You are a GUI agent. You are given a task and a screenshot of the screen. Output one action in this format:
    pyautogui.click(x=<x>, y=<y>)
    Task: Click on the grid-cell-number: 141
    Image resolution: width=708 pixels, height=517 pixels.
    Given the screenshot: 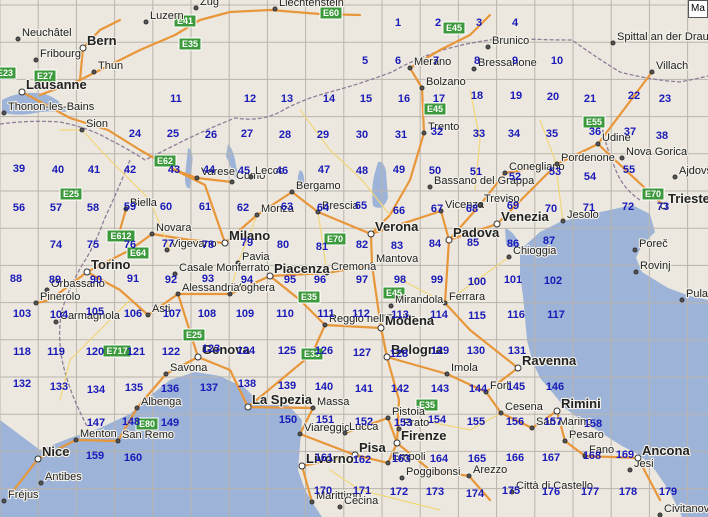 What is the action you would take?
    pyautogui.click(x=364, y=389)
    